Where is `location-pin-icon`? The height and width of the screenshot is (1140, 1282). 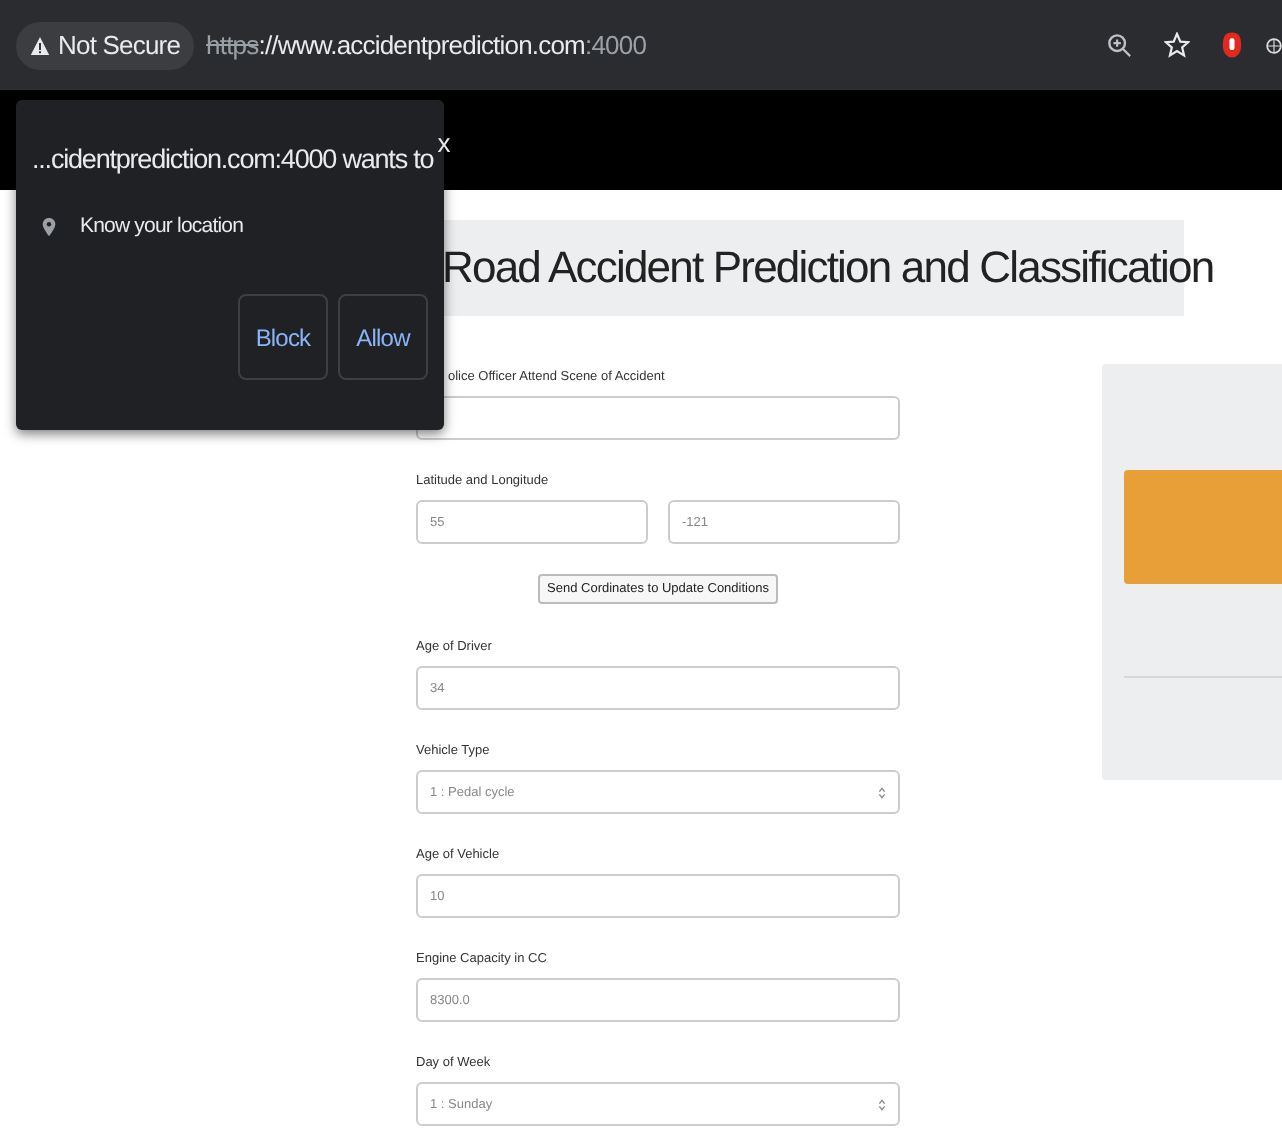
location-pin-icon is located at coordinates (49, 226).